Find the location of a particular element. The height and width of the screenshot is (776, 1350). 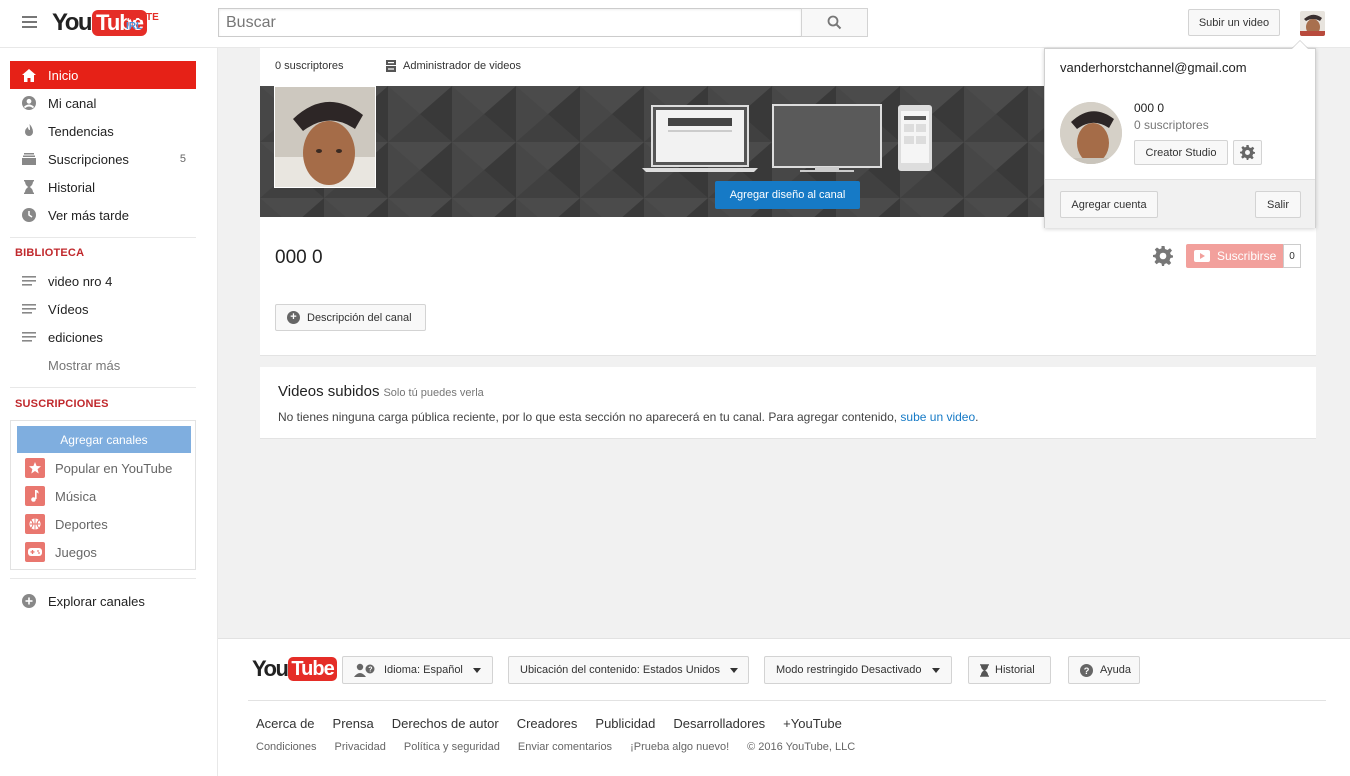

history-label: Historial is located at coordinates (1015, 670).